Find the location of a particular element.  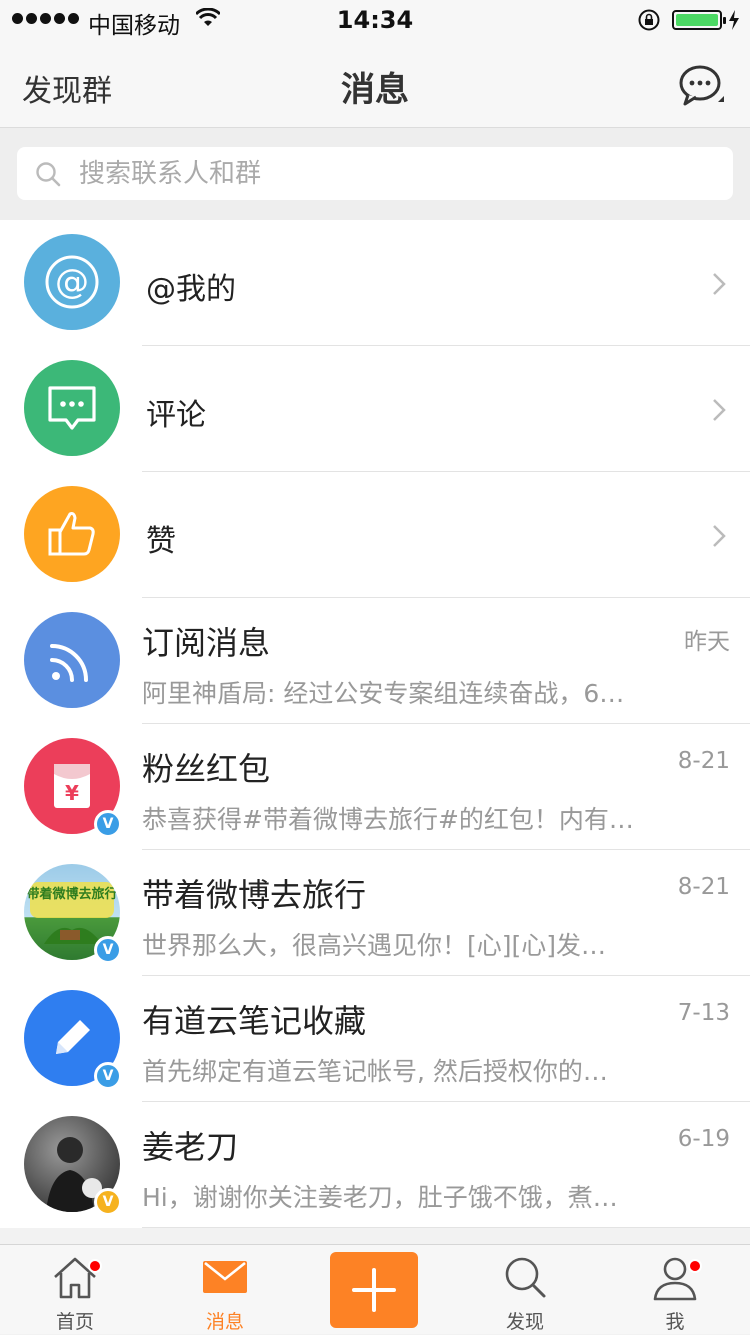

youdao-note-avatar: V is located at coordinates (73, 1040).